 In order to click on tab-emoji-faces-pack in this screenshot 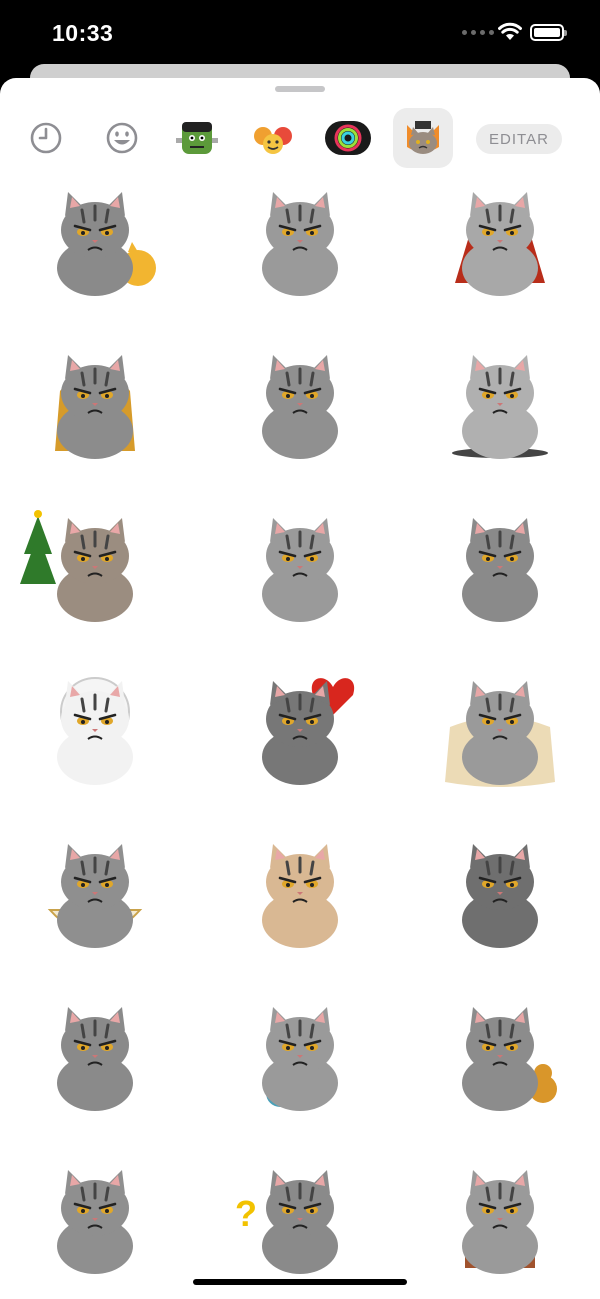, I will do `click(273, 138)`.